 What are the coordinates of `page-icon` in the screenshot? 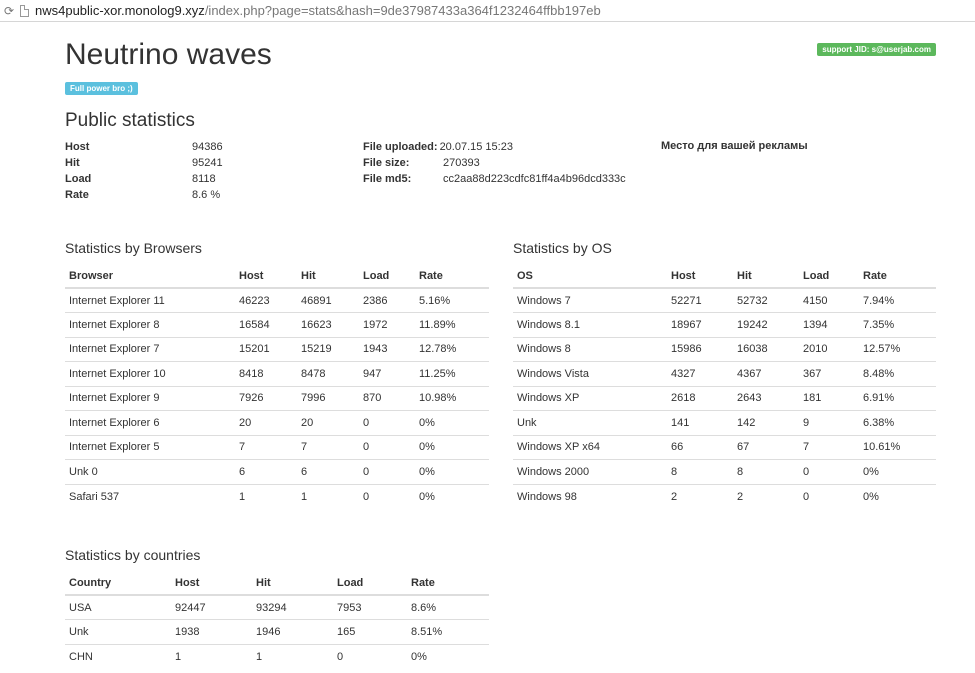 It's located at (24, 10).